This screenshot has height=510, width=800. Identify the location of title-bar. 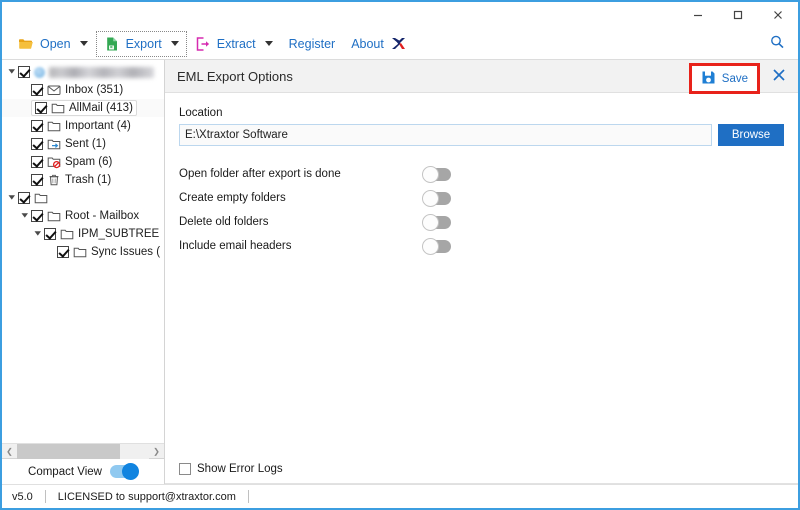
(400, 15).